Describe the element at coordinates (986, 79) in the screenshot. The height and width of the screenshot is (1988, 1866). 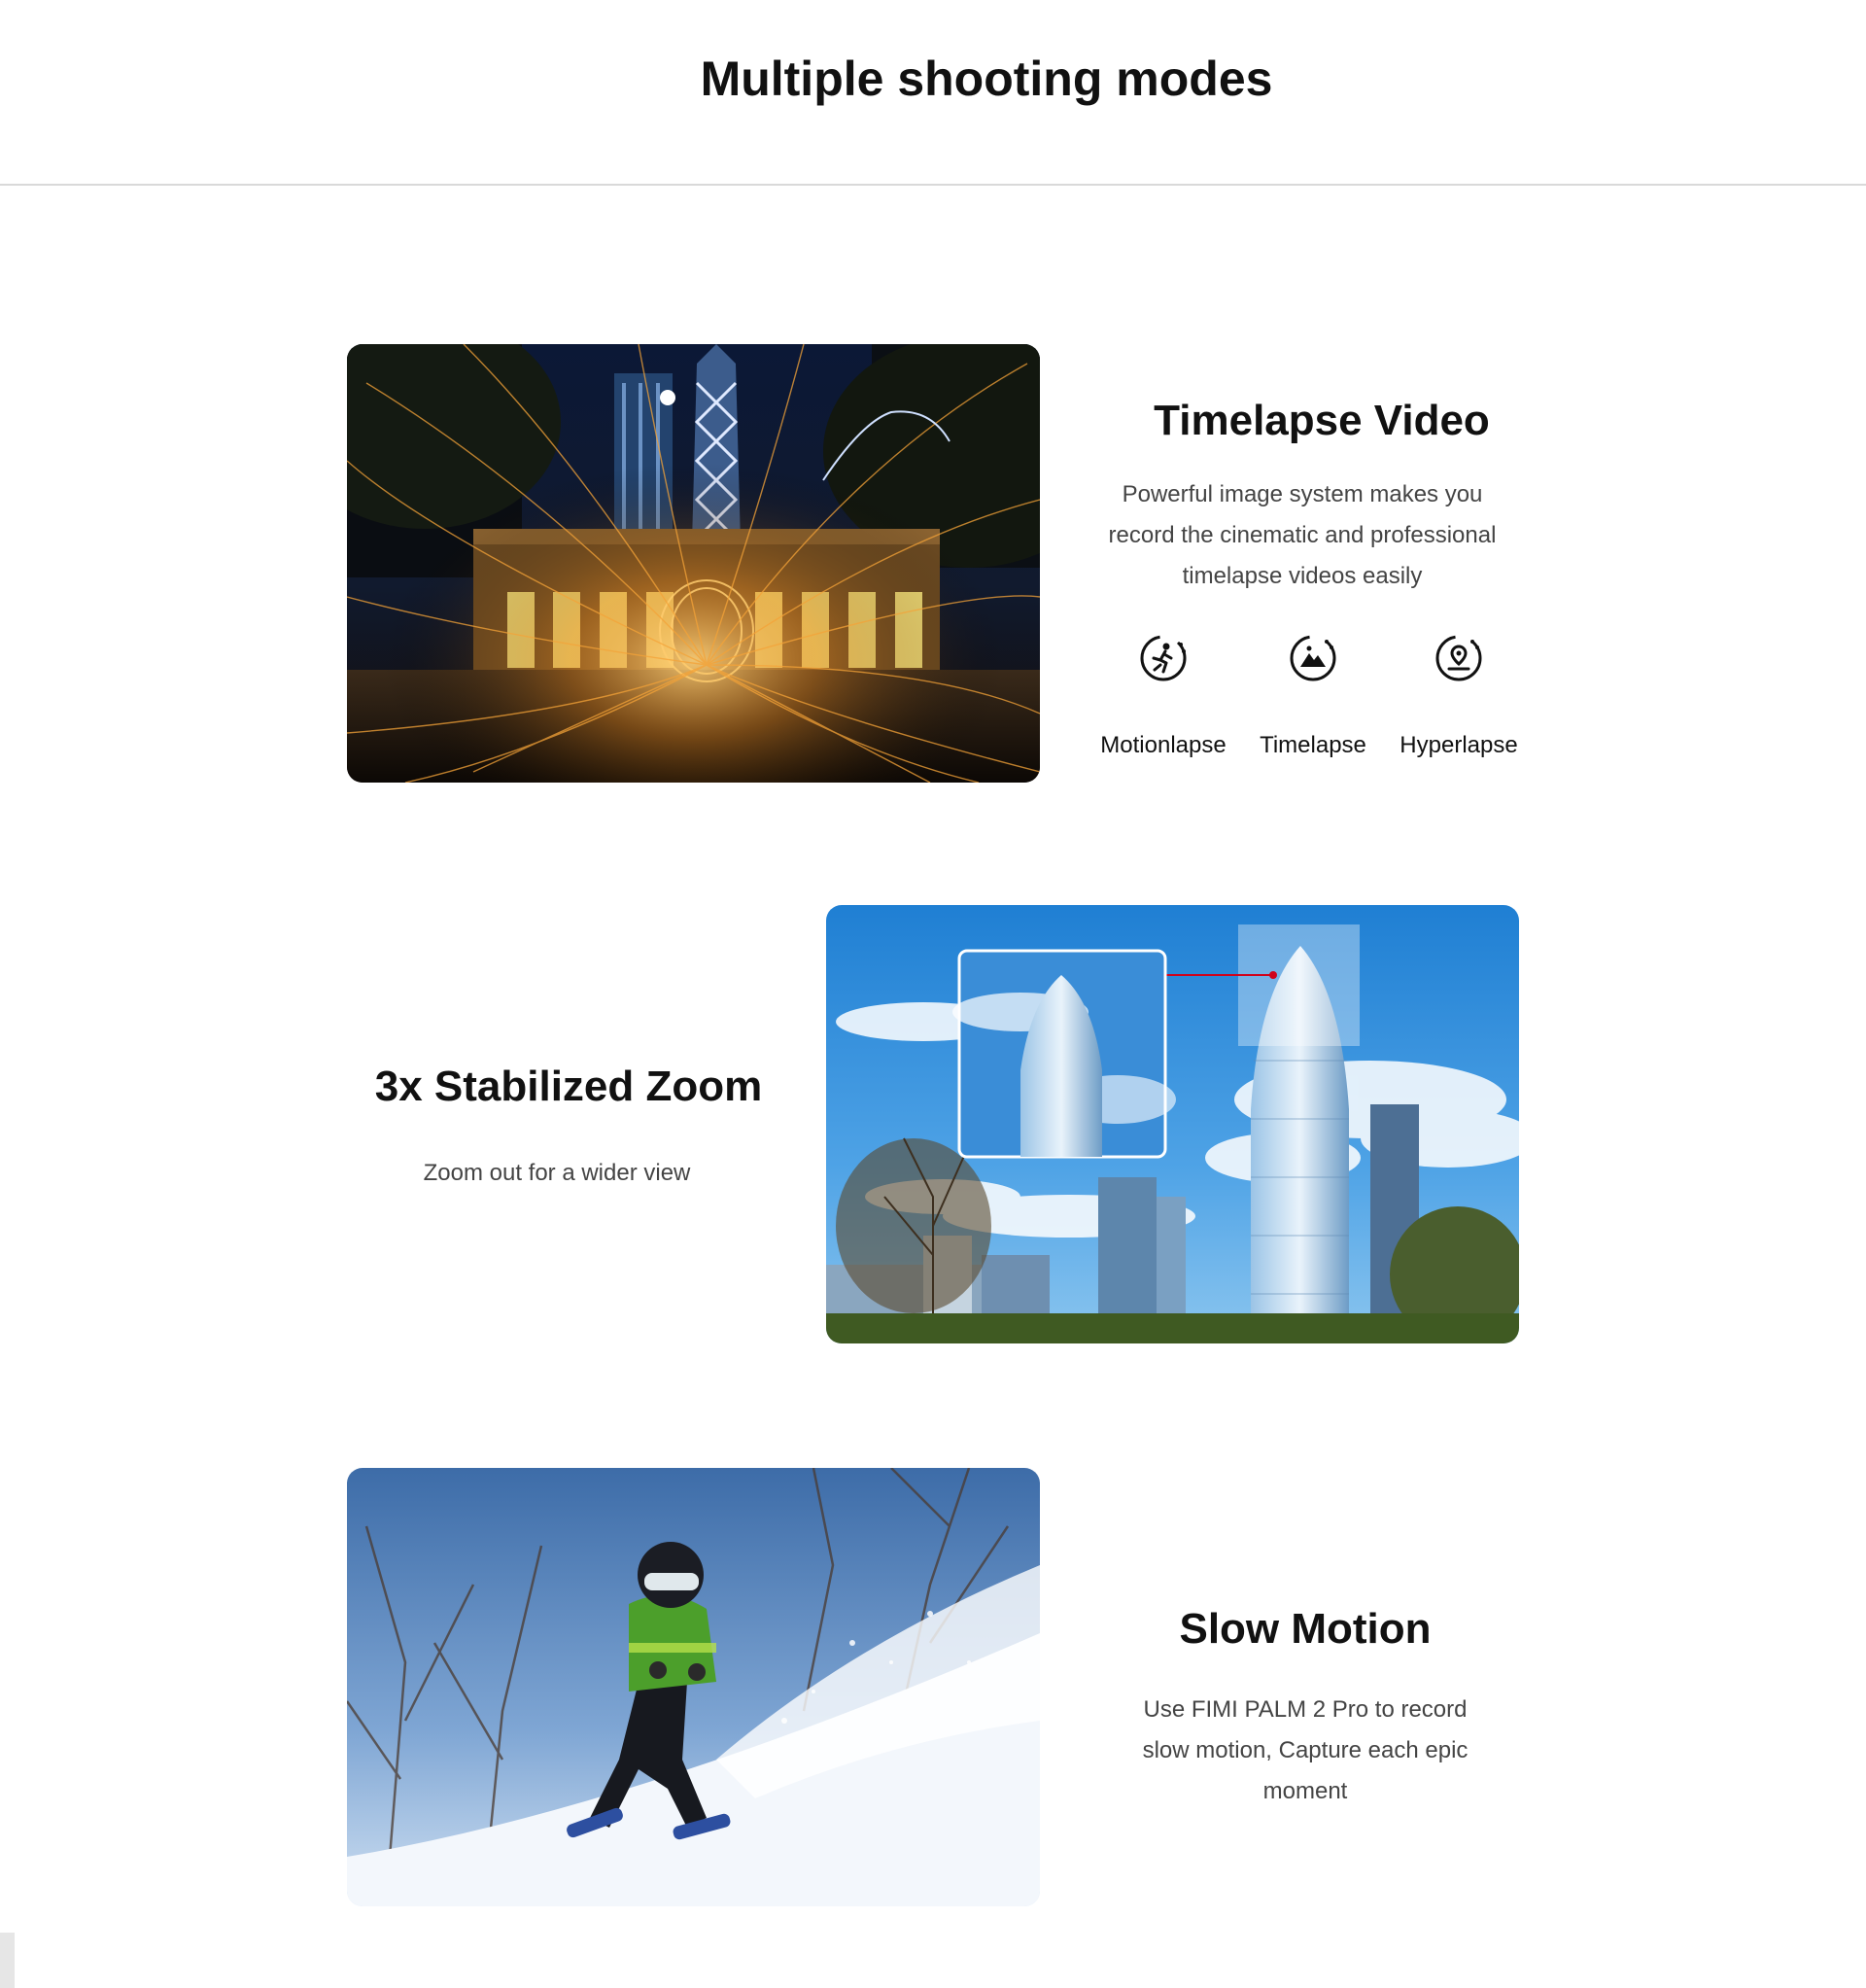
I see `page-title: Multiple shooting modes` at that location.